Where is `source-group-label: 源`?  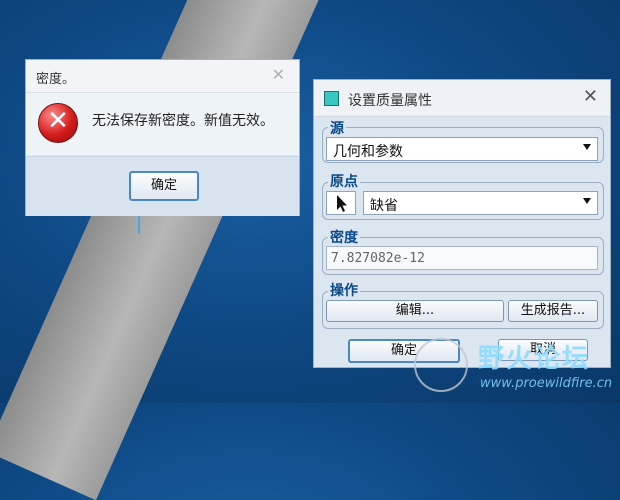
source-group-label: 源 is located at coordinates (337, 128).